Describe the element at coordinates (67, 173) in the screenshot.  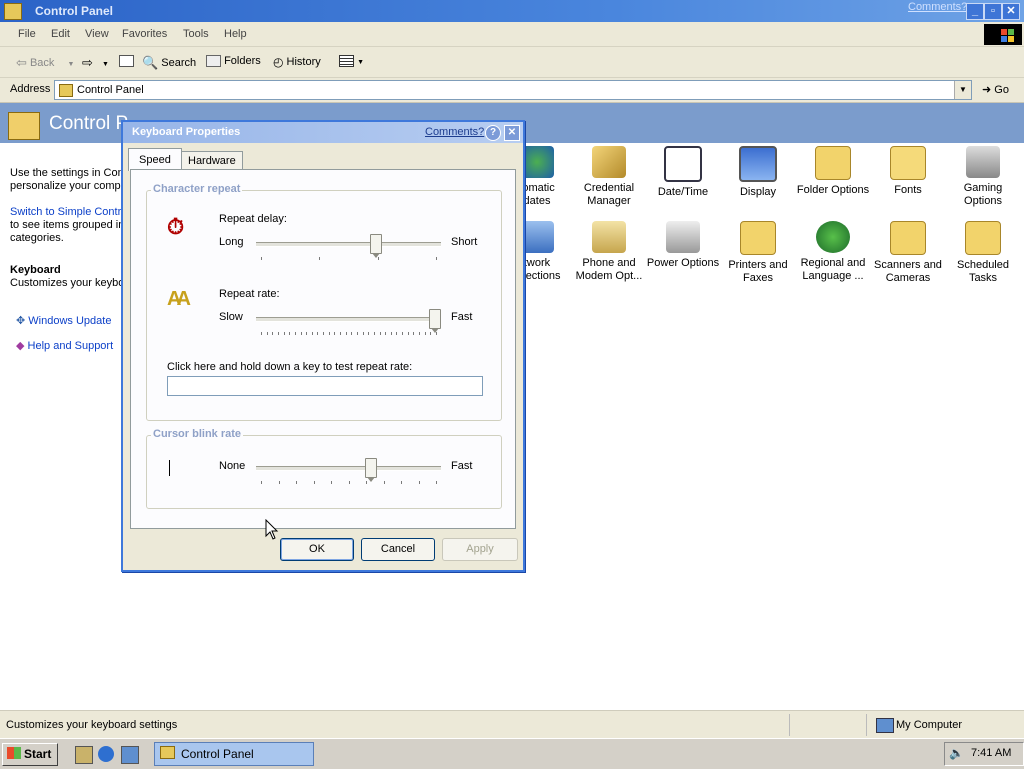
I see `intro-text: Use the settings in Con` at that location.